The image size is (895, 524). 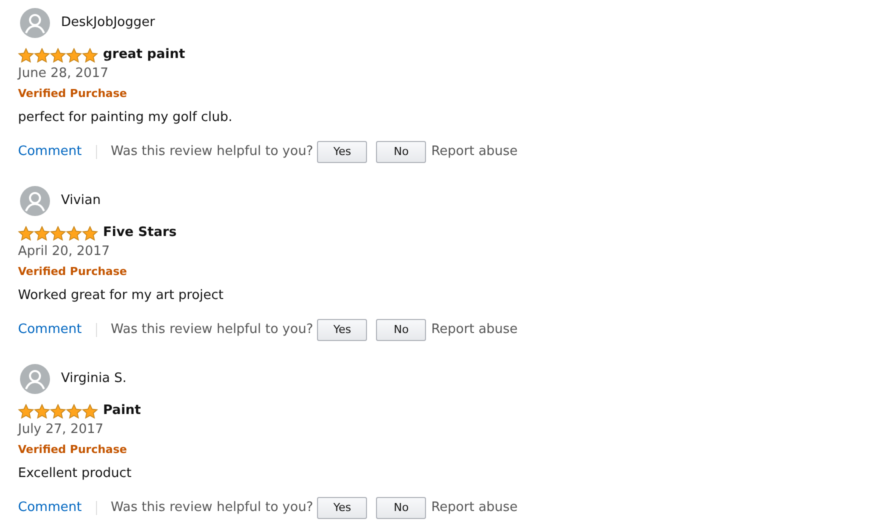 I want to click on review-title: Paint, so click(x=122, y=411).